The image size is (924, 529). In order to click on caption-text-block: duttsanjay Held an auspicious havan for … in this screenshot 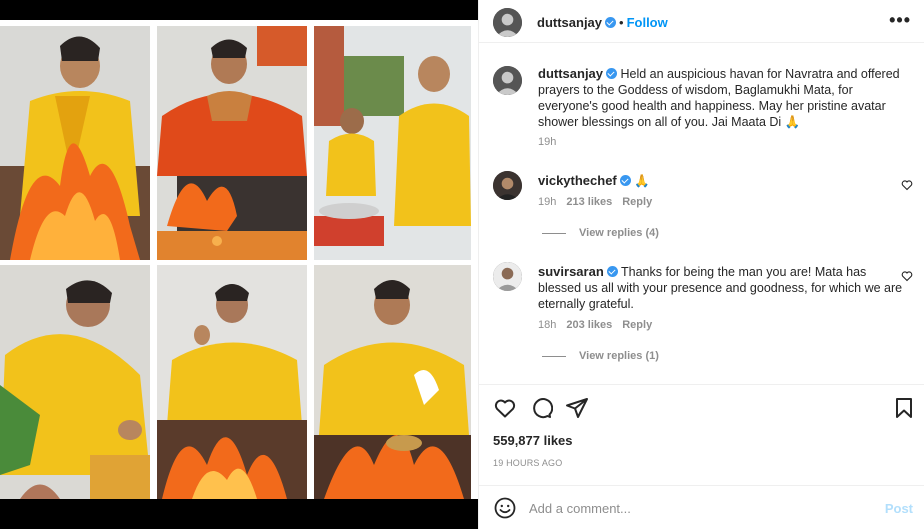, I will do `click(720, 98)`.